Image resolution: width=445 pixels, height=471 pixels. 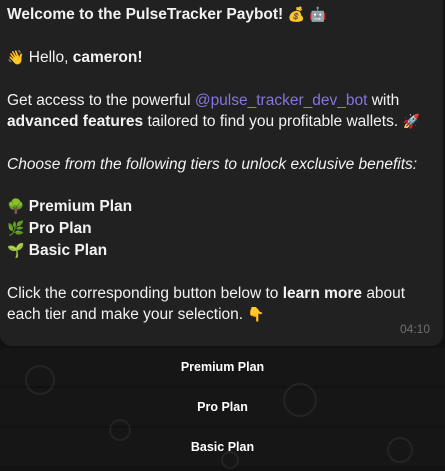 I want to click on tier-line-pro: 🌿 Pro Plan, so click(x=221, y=229).